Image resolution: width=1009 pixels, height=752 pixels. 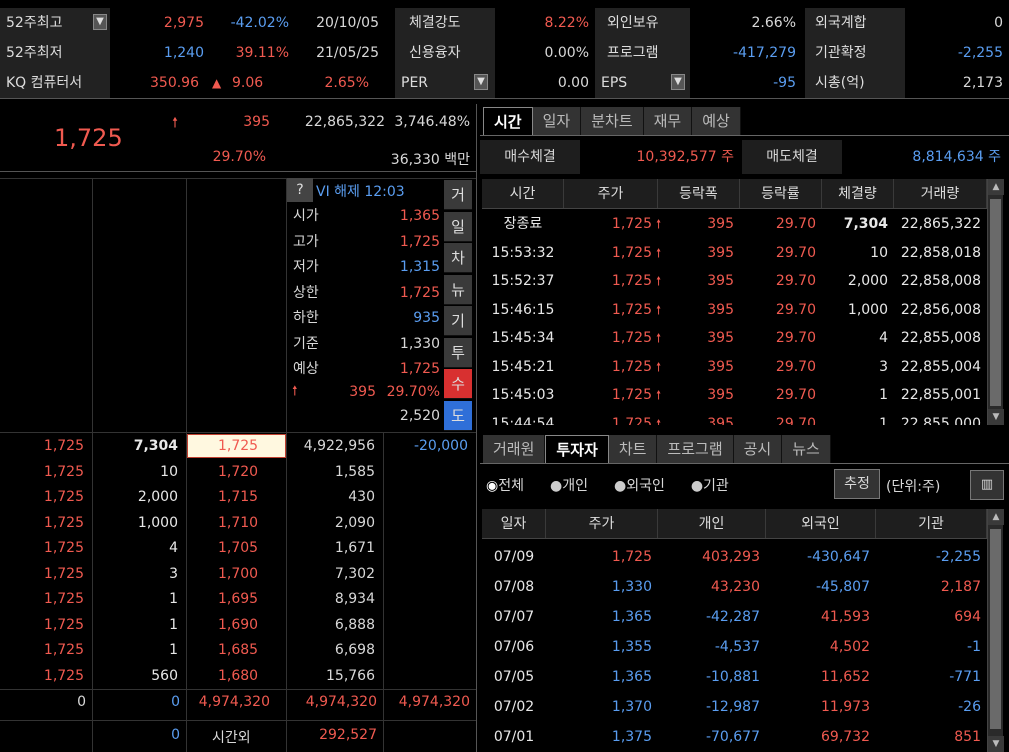 What do you see at coordinates (734, 617) in the screenshot?
I see `investor-row: 07/07 1,365 -42,287 41,593 694` at bounding box center [734, 617].